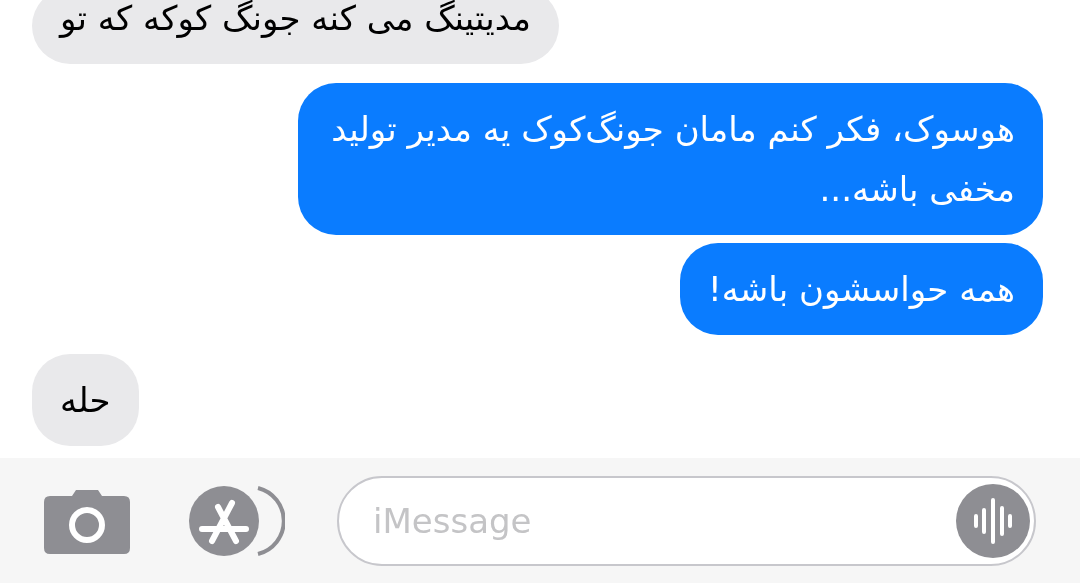 This screenshot has height=583, width=1080. What do you see at coordinates (85, 400) in the screenshot?
I see `message-bubble: حله` at bounding box center [85, 400].